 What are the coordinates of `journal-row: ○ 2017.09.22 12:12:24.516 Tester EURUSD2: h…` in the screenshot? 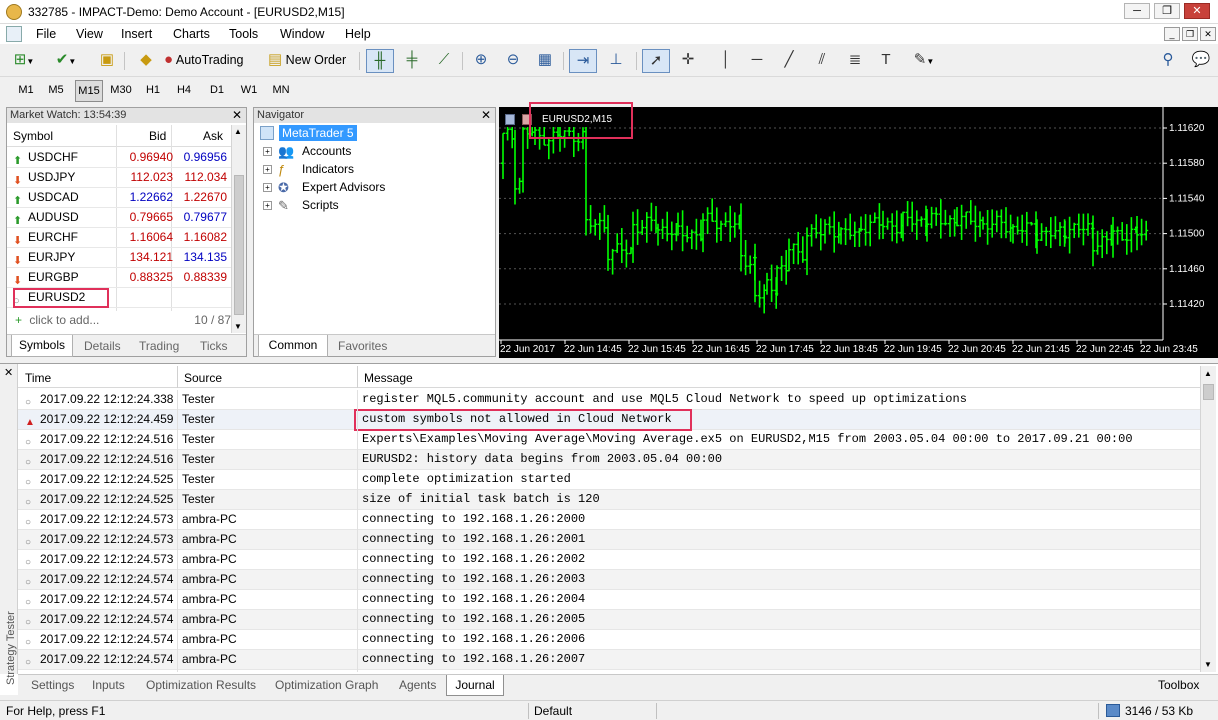 It's located at (609, 460).